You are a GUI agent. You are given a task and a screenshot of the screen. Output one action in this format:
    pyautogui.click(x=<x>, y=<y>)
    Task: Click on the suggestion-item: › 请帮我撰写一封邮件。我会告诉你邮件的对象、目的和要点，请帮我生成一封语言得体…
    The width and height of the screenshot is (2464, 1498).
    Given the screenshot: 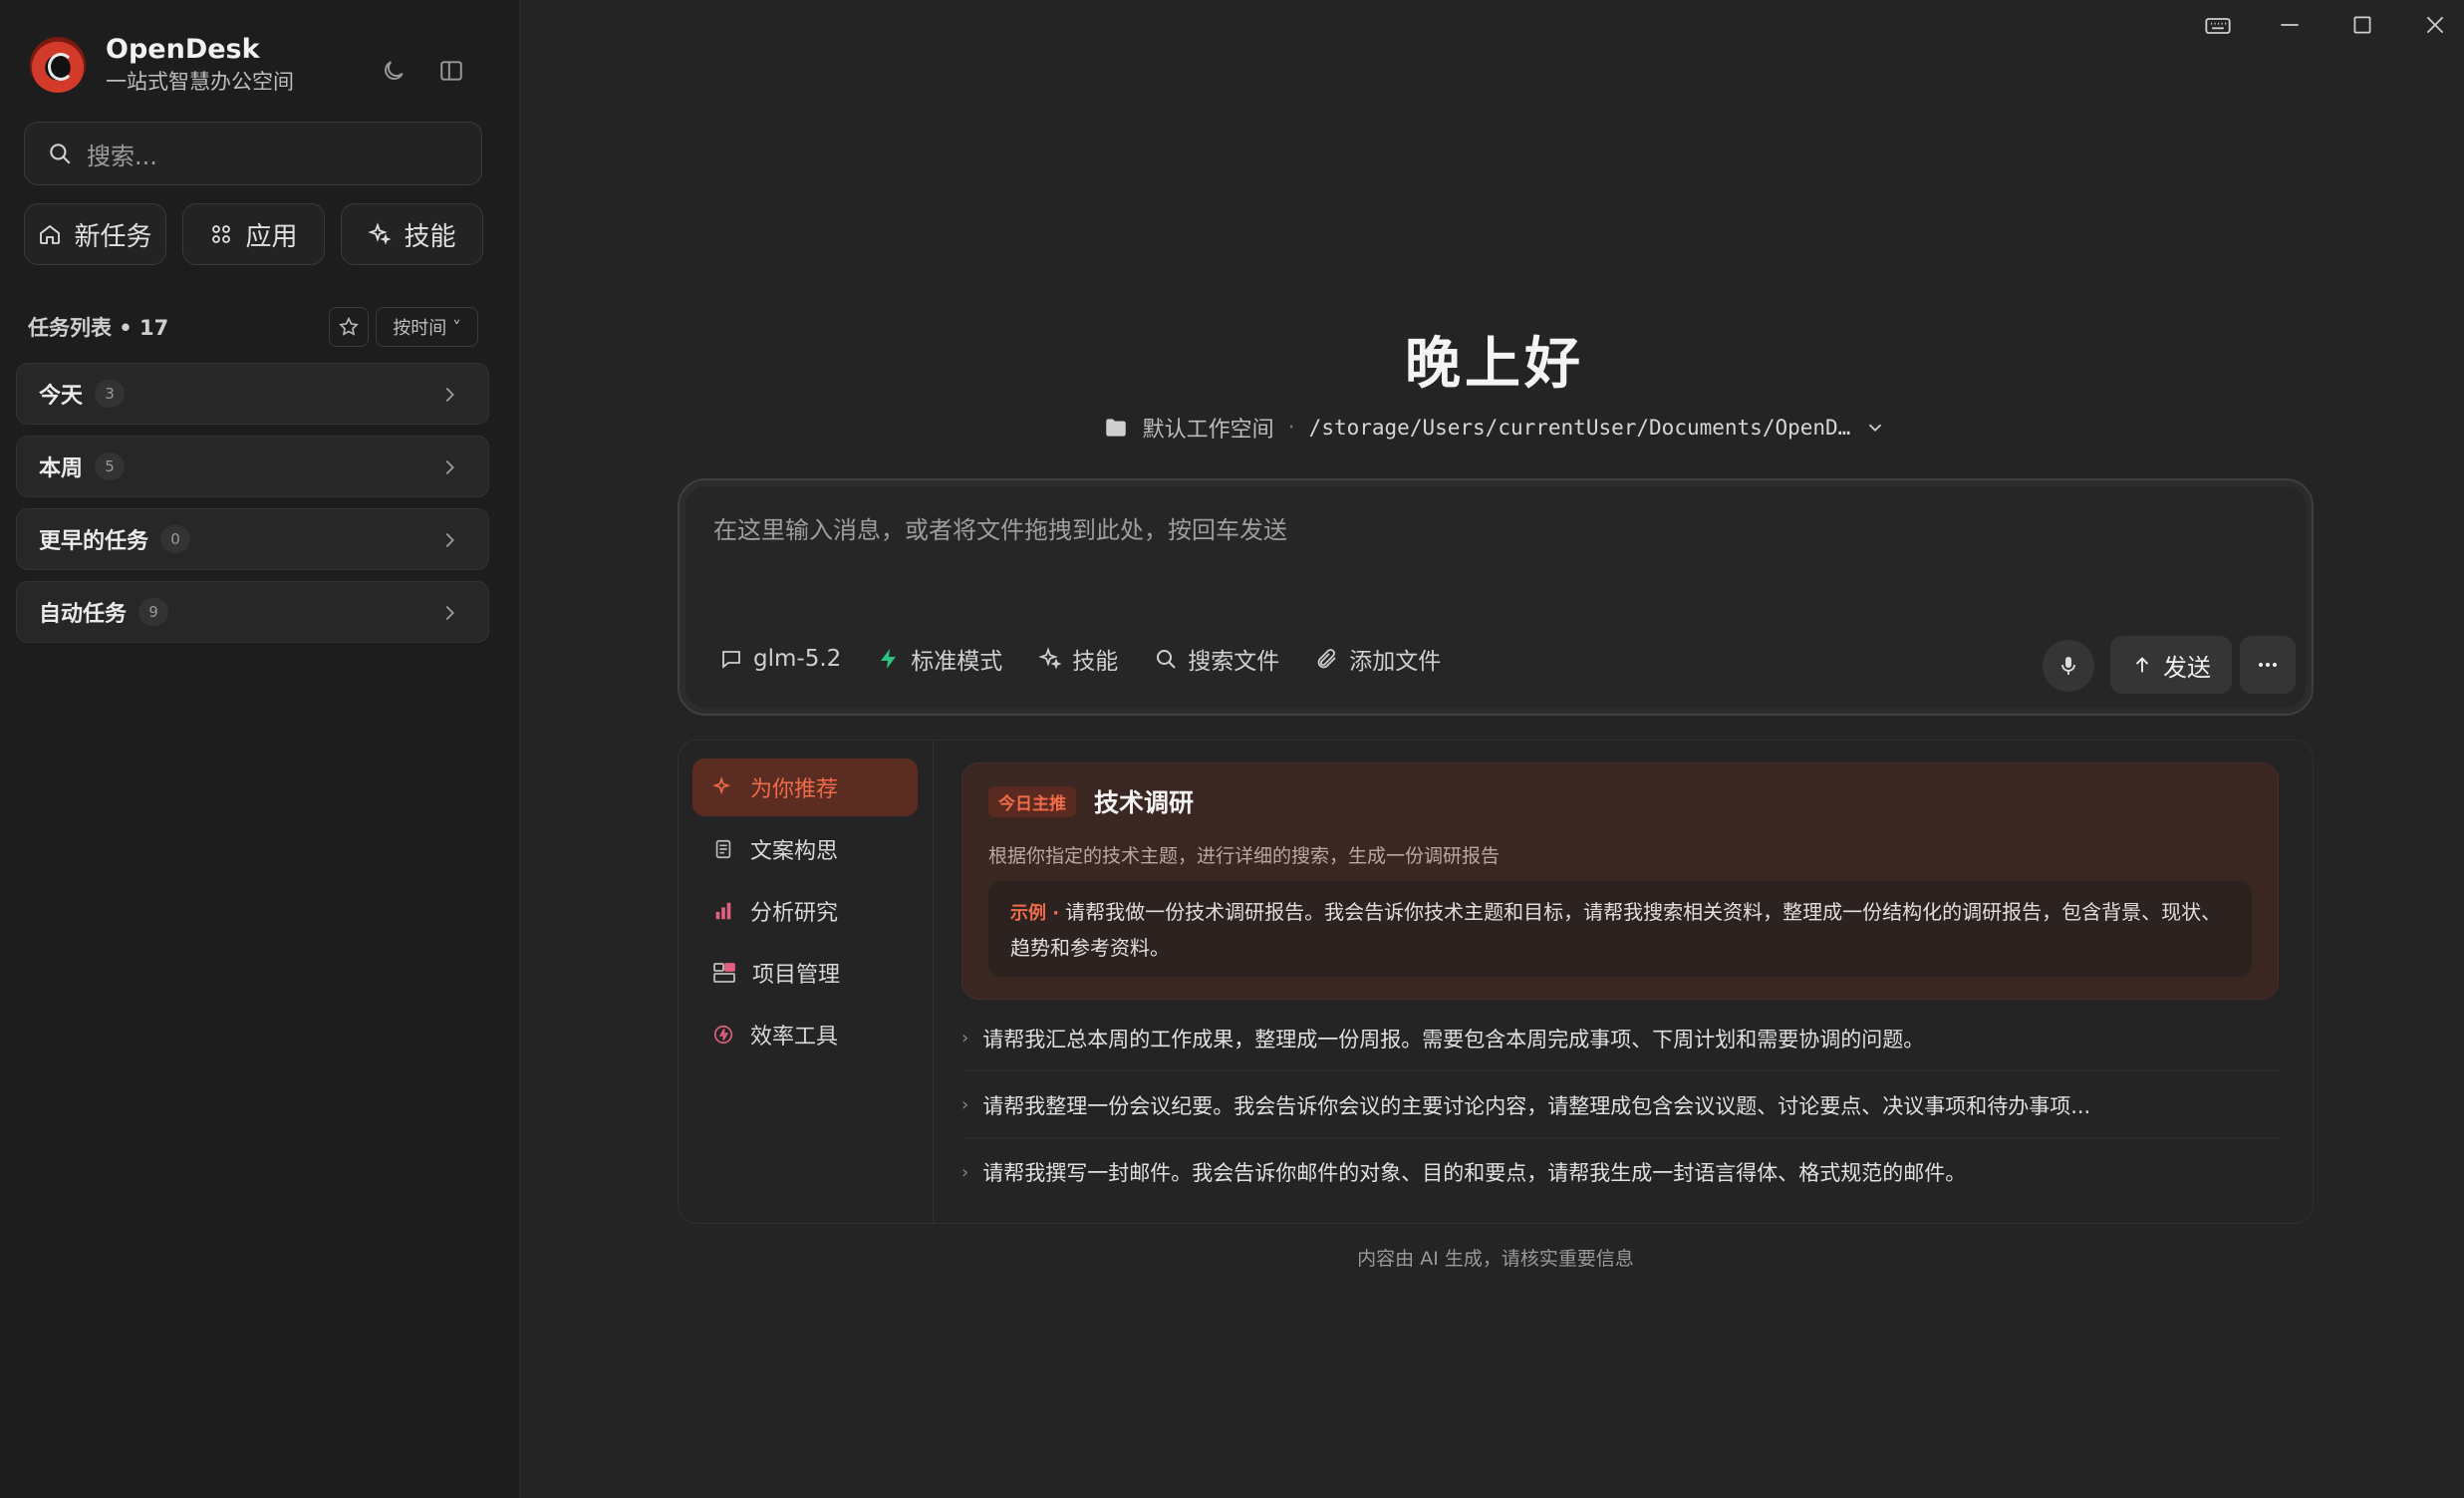 What is the action you would take?
    pyautogui.click(x=1620, y=1172)
    